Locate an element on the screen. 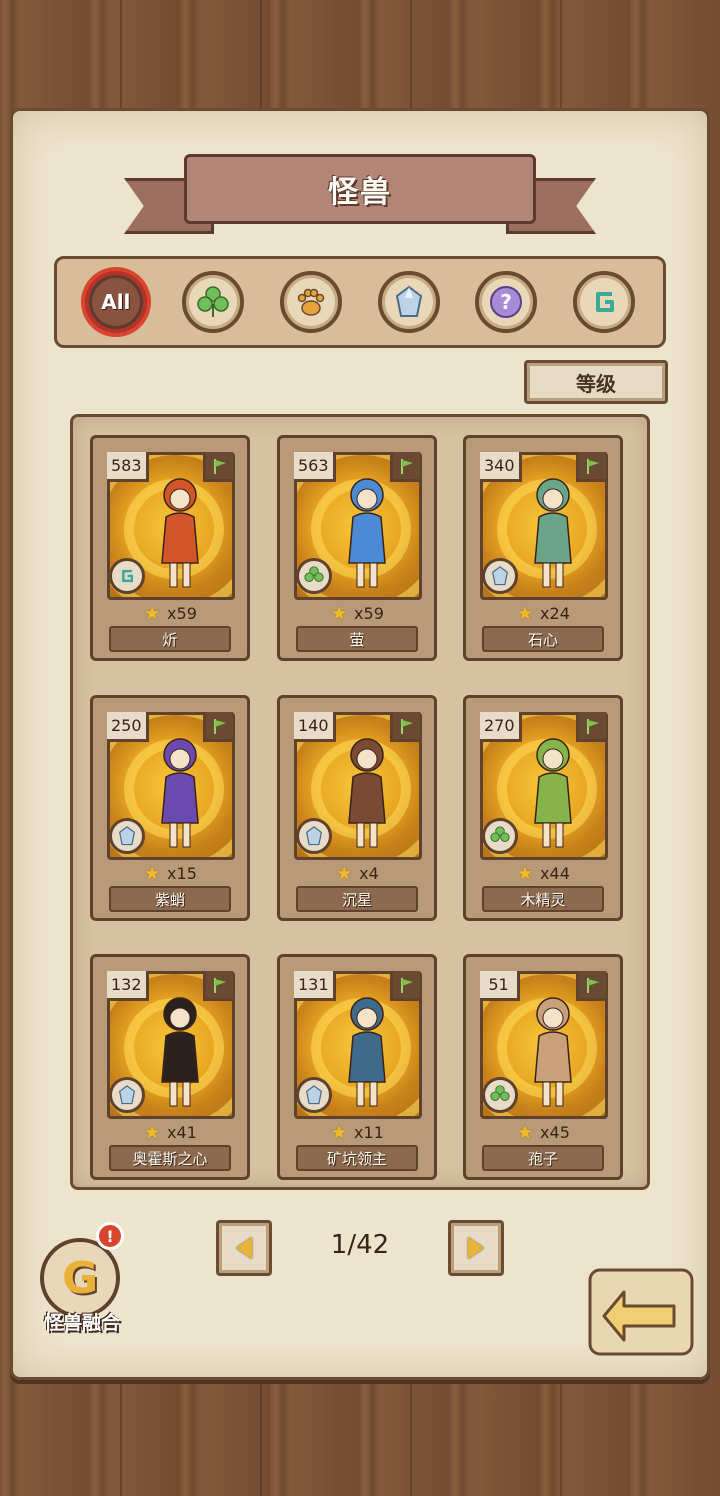 This screenshot has height=1496, width=720. monster-count-value: x41 is located at coordinates (182, 1132).